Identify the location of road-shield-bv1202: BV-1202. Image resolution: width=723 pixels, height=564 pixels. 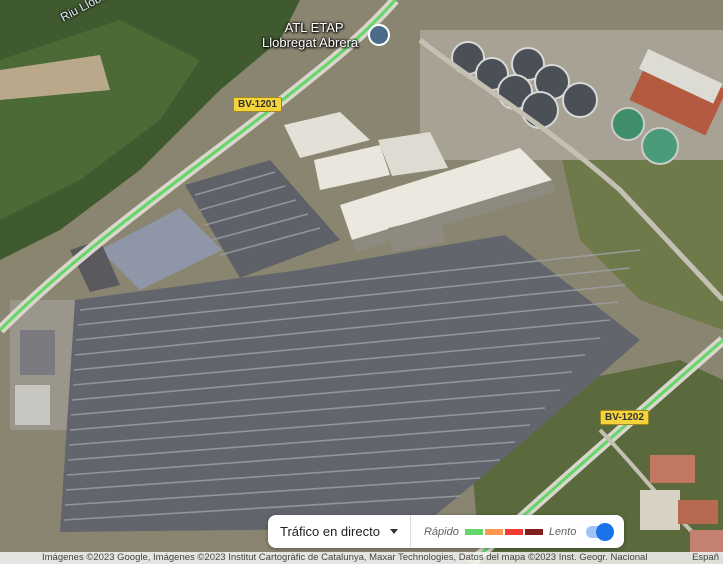
(624, 417).